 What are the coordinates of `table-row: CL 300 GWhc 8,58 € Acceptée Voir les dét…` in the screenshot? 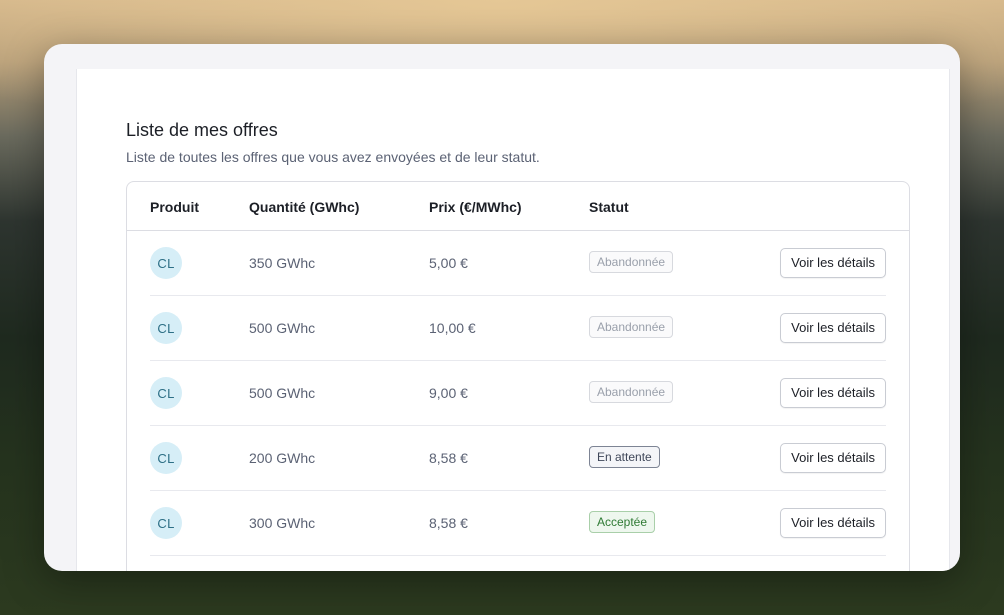 It's located at (518, 523).